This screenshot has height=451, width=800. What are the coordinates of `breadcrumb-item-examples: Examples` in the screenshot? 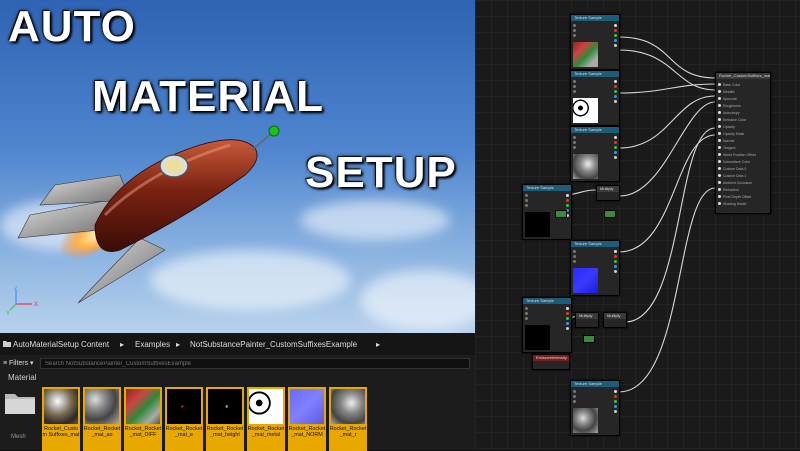 It's located at (152, 344).